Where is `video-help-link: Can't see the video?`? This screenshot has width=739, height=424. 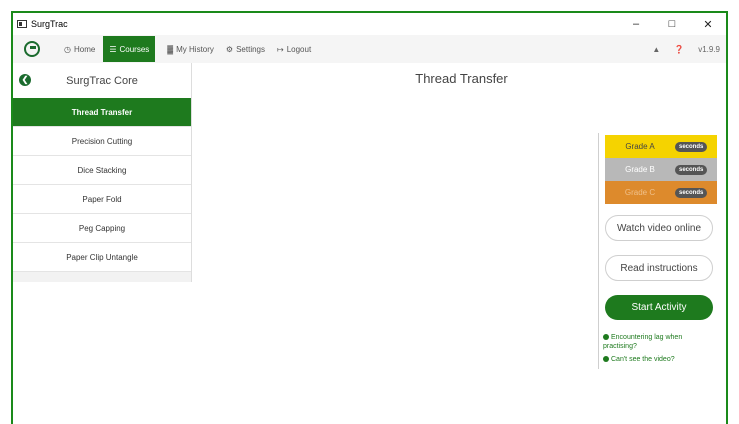
video-help-link: Can't see the video? is located at coordinates (660, 359).